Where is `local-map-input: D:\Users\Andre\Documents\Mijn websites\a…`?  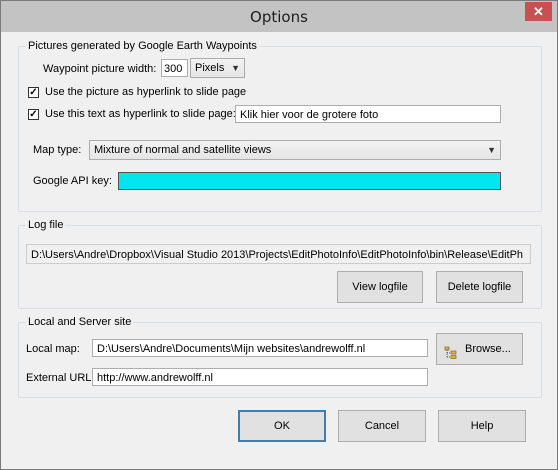 local-map-input: D:\Users\Andre\Documents\Mijn websites\a… is located at coordinates (260, 348).